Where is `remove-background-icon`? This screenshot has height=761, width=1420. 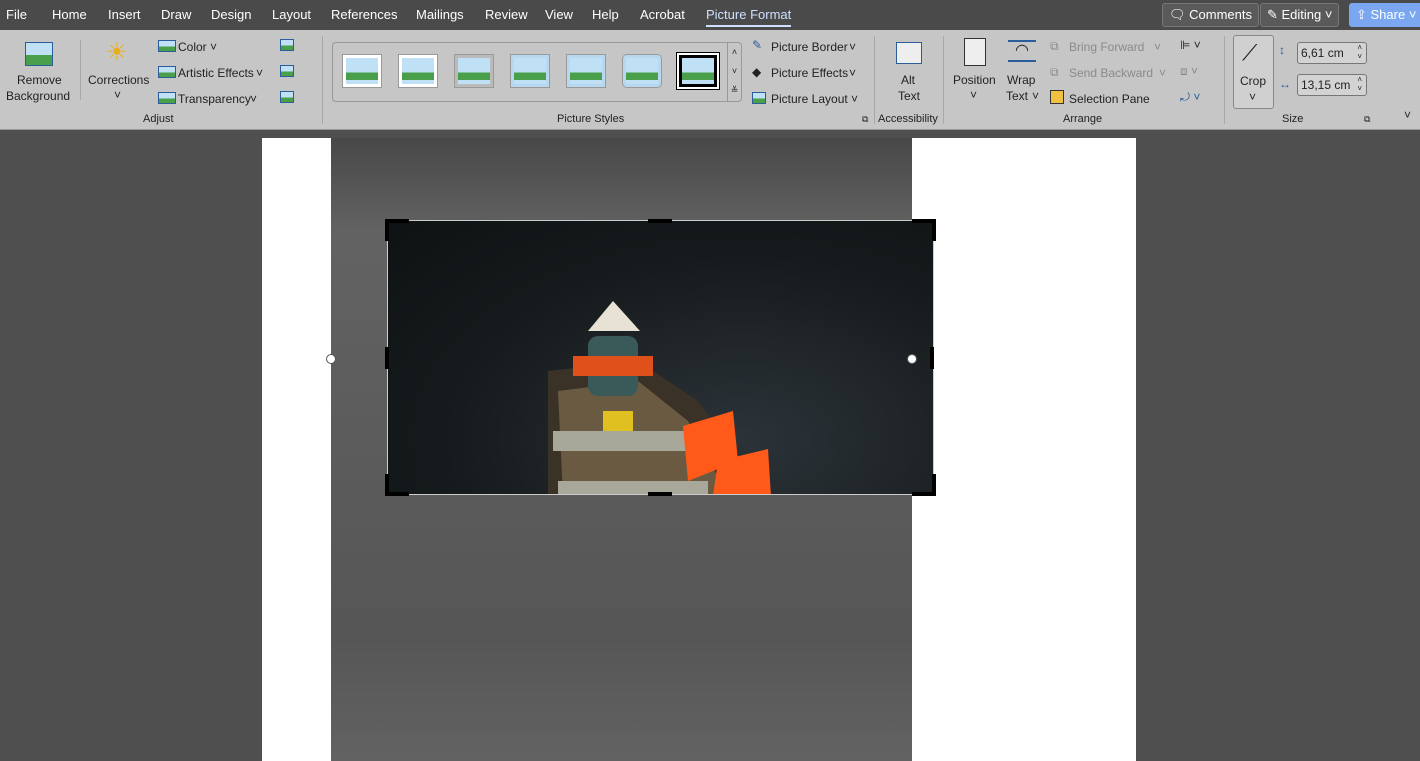 remove-background-icon is located at coordinates (39, 54).